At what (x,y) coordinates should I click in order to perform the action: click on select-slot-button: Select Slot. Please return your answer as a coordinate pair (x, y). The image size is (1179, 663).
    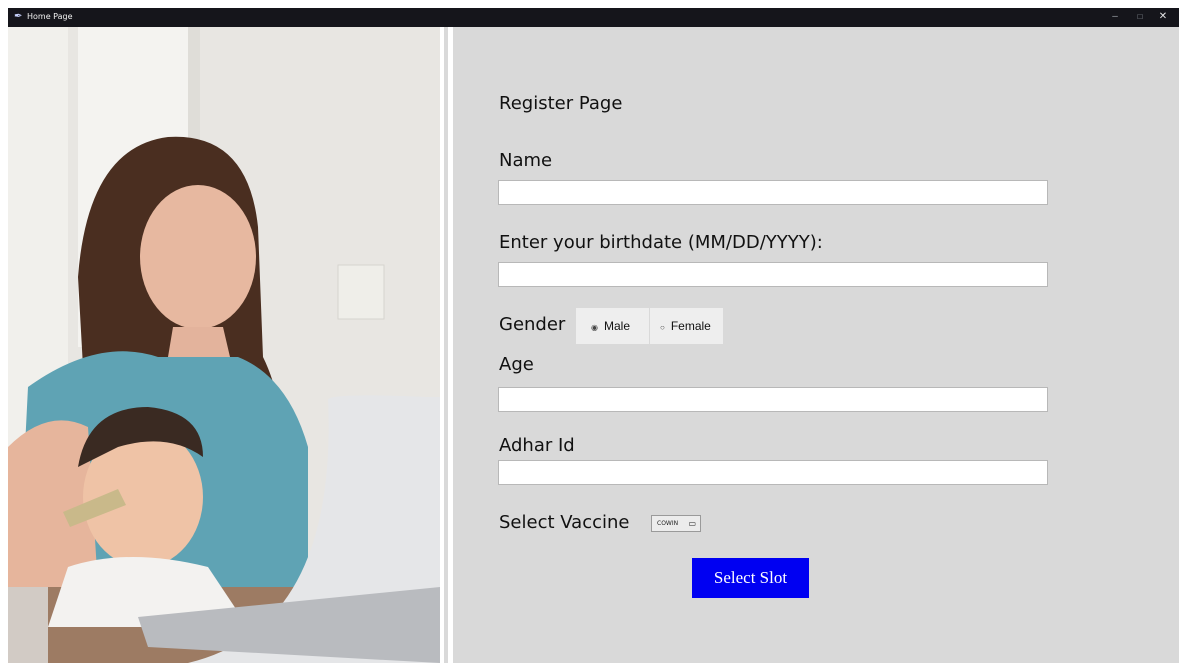
    Looking at the image, I should click on (750, 578).